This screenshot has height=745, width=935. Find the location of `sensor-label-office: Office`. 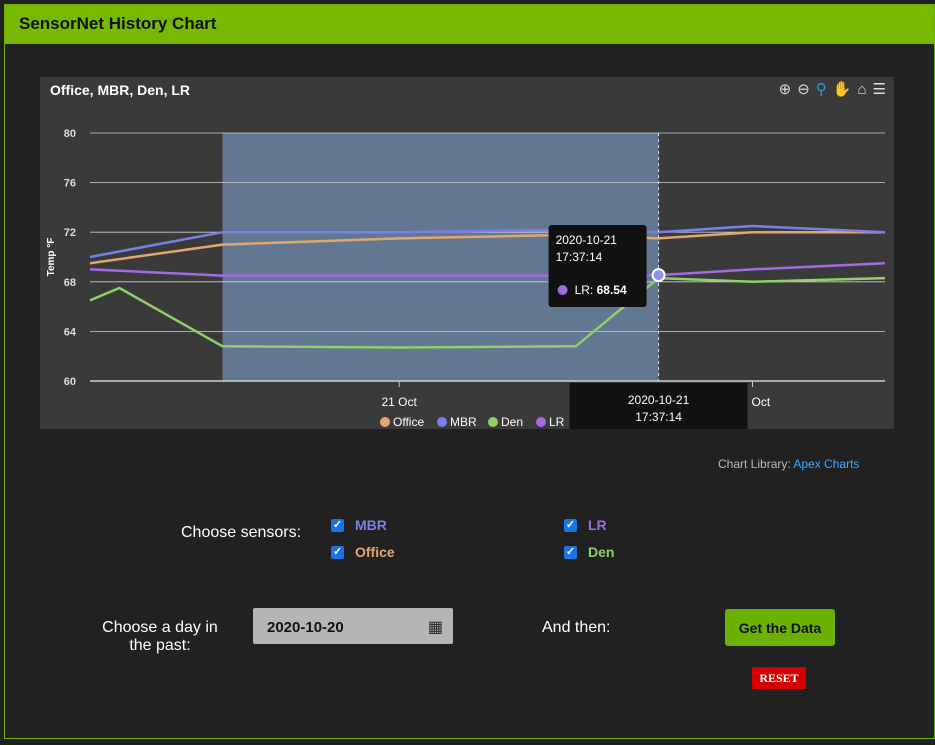

sensor-label-office: Office is located at coordinates (375, 552).